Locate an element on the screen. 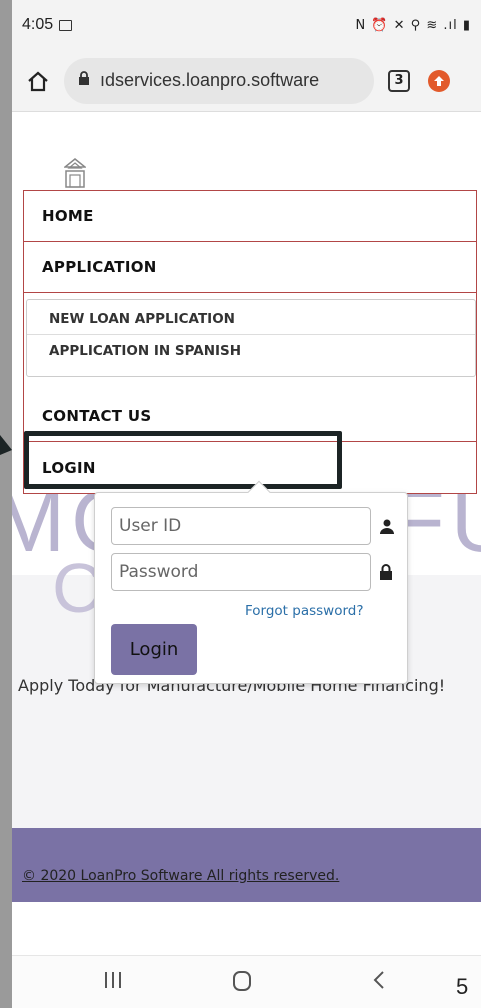 The width and height of the screenshot is (481, 1008). page-number: 5 is located at coordinates (462, 986).